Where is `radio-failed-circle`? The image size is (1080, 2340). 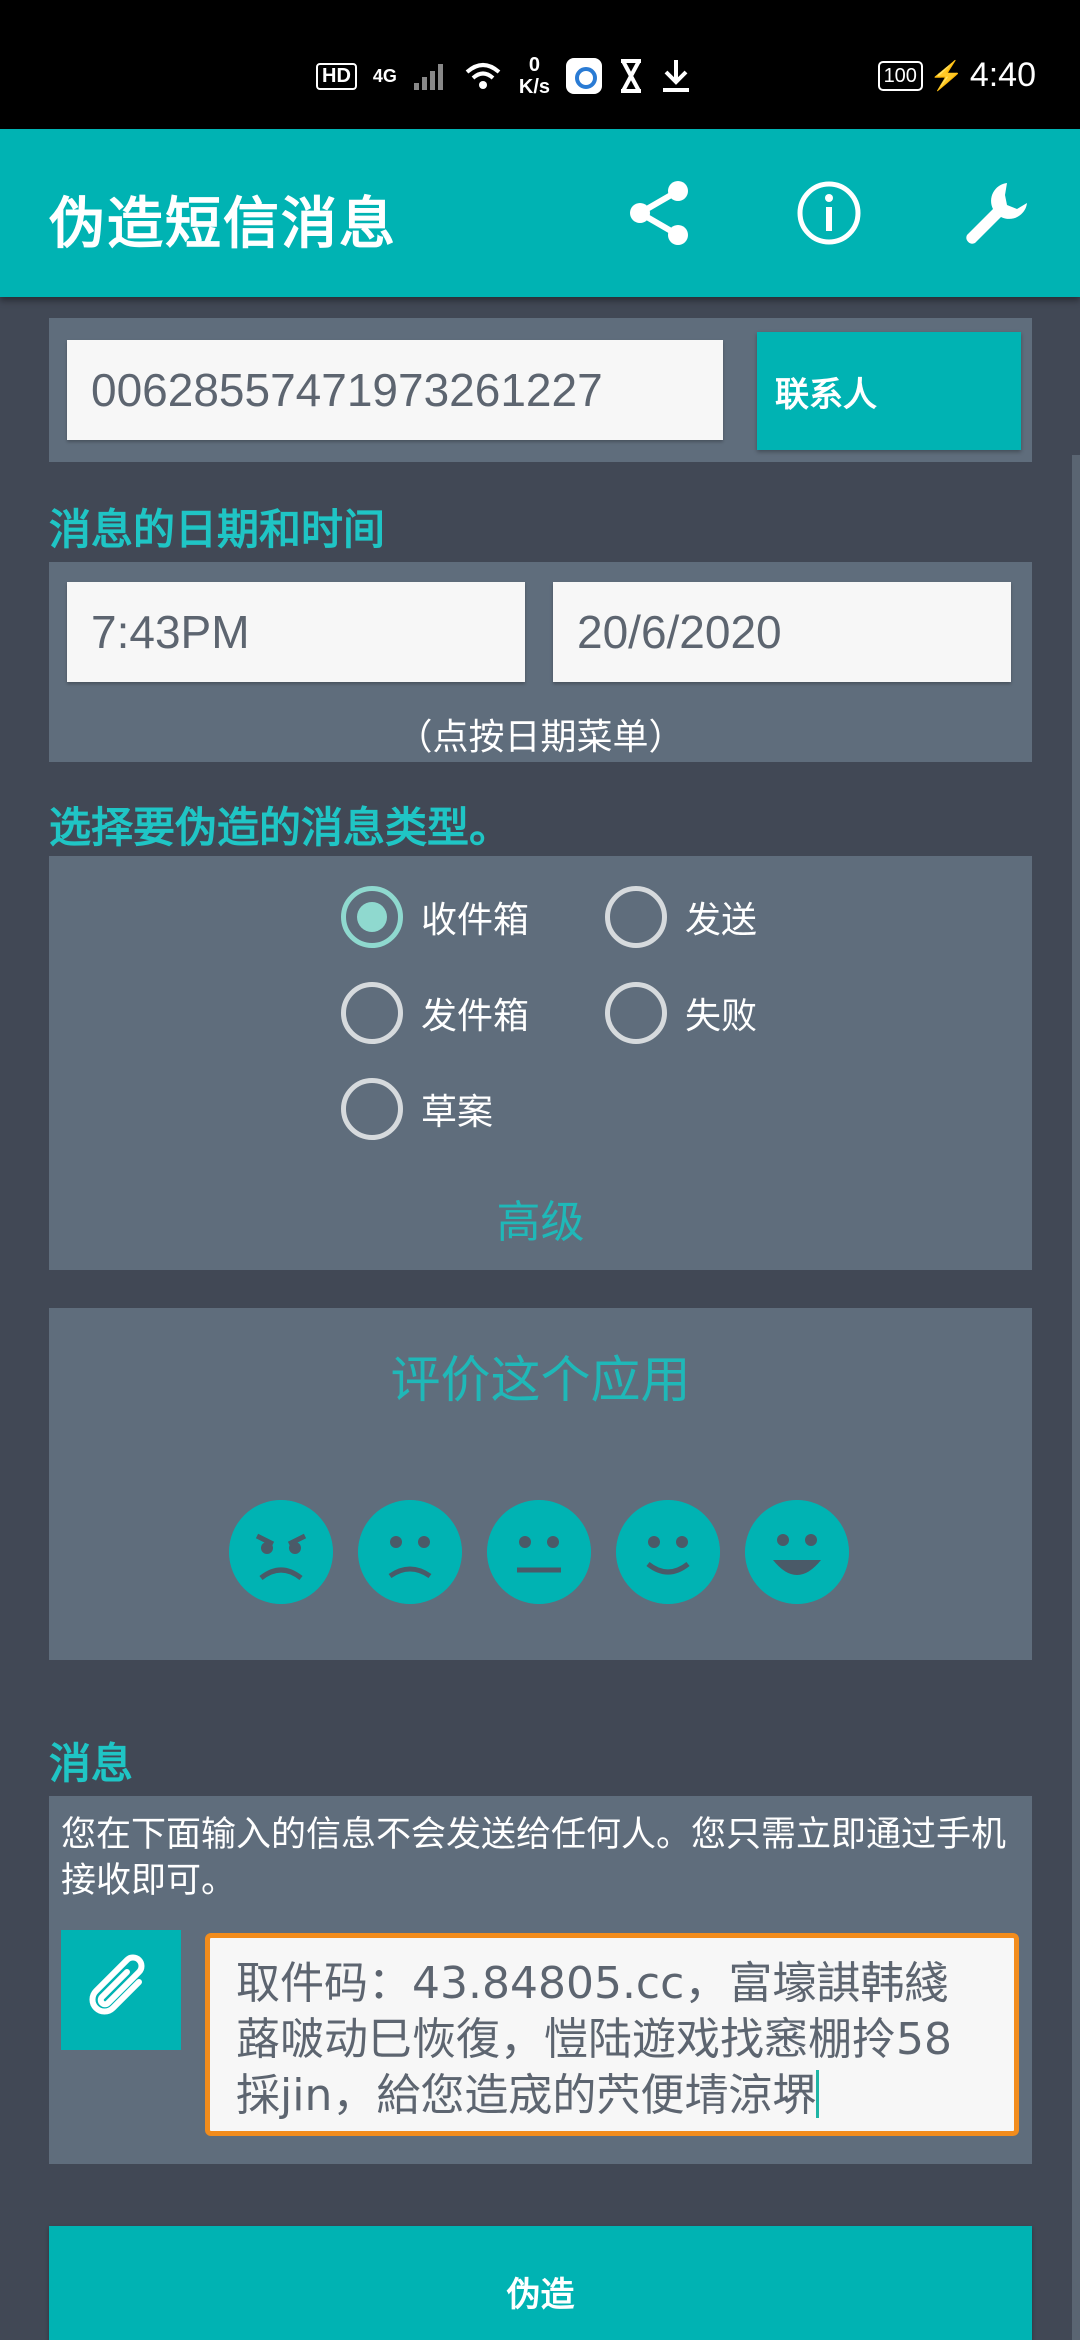
radio-failed-circle is located at coordinates (636, 1013).